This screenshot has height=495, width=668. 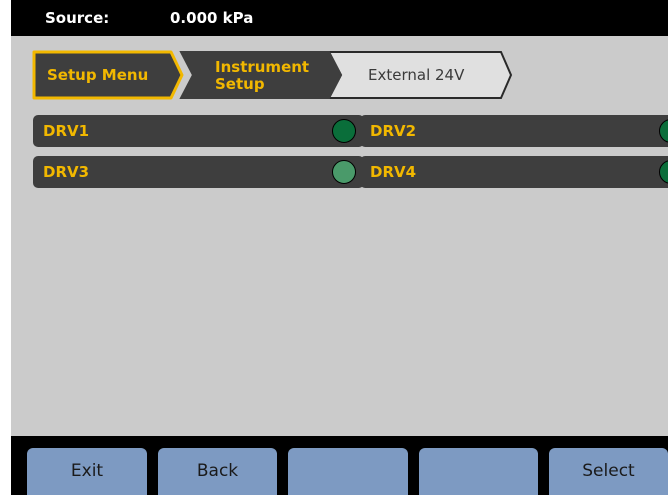 What do you see at coordinates (514, 131) in the screenshot?
I see `drive-row-drv2: DRV2` at bounding box center [514, 131].